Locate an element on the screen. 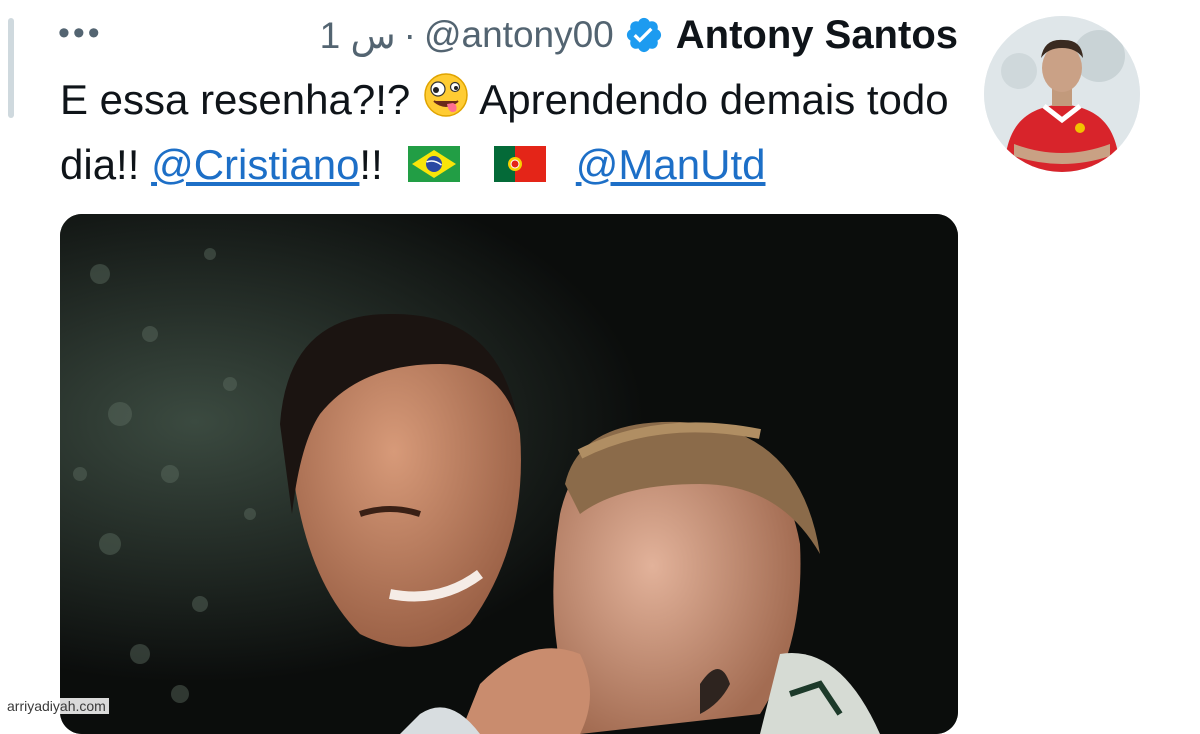 The height and width of the screenshot is (734, 1200). more-options-icon: ••• is located at coordinates (80, 33).